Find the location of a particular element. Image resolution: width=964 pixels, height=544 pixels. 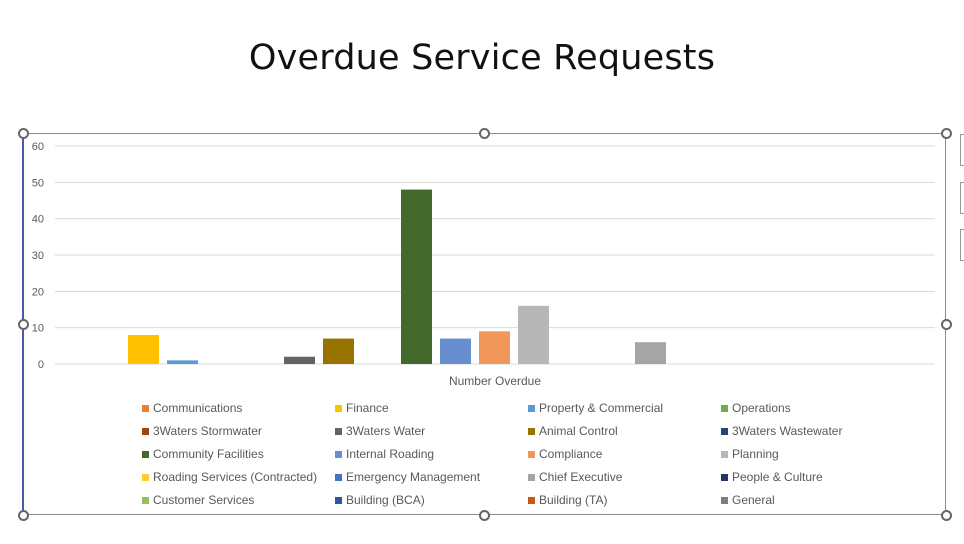

y-tick-label: 10 is located at coordinates (38, 329).